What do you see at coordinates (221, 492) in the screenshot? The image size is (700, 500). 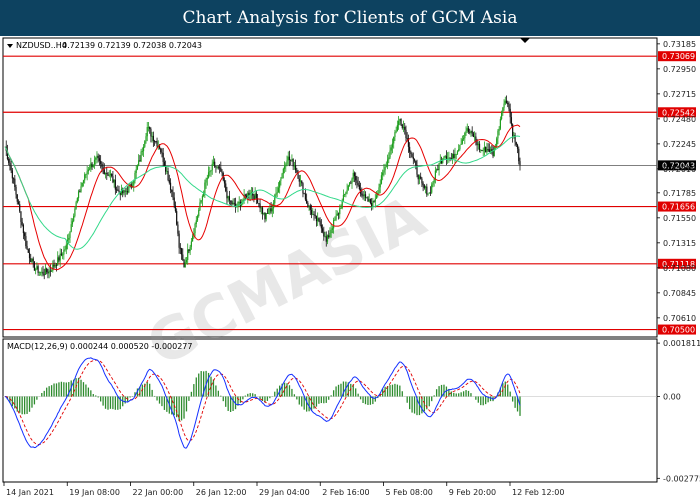 I see `time-tick-label: 26 Jan 12:00` at bounding box center [221, 492].